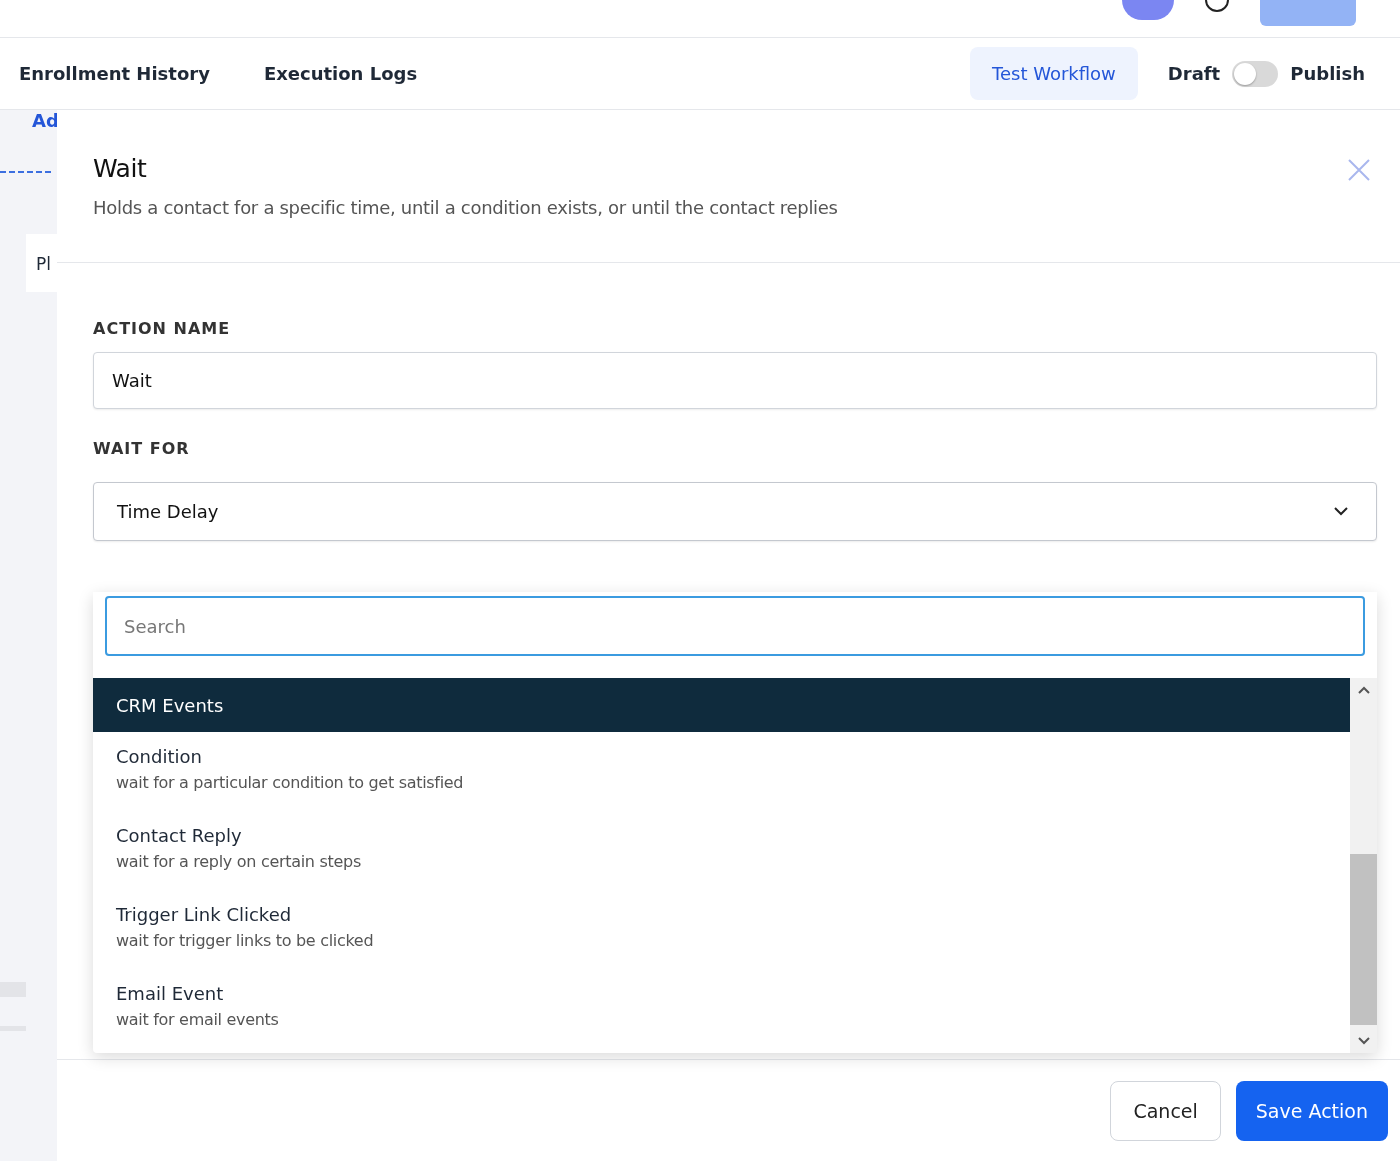 This screenshot has height=1161, width=1400. What do you see at coordinates (721, 929) in the screenshot?
I see `dropdown-option: Trigger Link Clicked wait for trigger links to be clicked` at bounding box center [721, 929].